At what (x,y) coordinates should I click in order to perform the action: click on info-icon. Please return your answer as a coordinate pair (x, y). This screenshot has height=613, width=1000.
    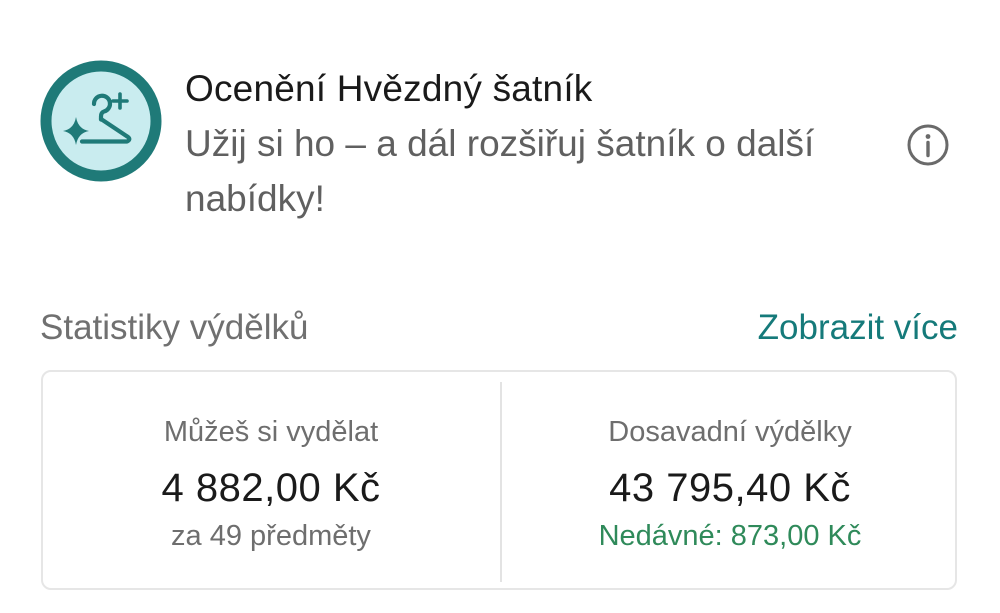
    Looking at the image, I should click on (928, 145).